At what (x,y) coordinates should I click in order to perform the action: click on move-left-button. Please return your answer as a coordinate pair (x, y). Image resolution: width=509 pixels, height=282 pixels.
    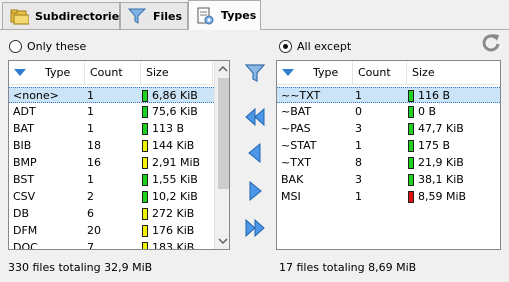
    Looking at the image, I should click on (255, 154).